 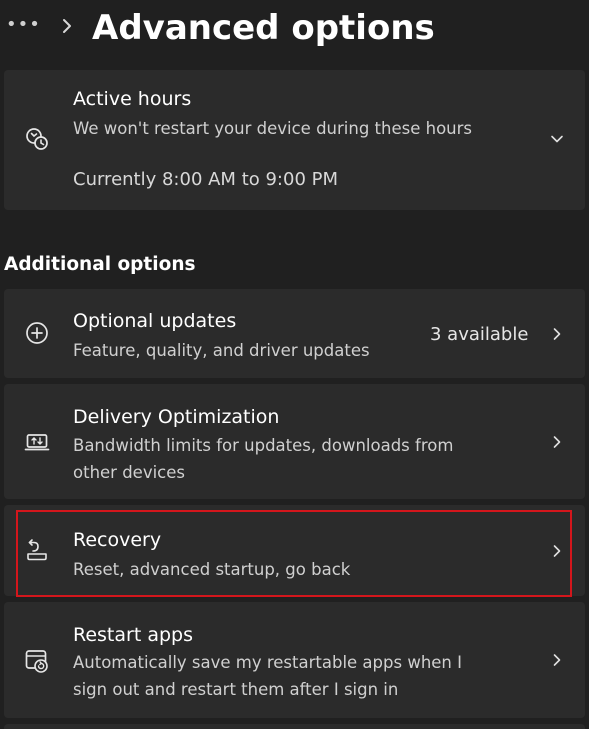 I want to click on optional-updates-count: 3 available, so click(x=479, y=334).